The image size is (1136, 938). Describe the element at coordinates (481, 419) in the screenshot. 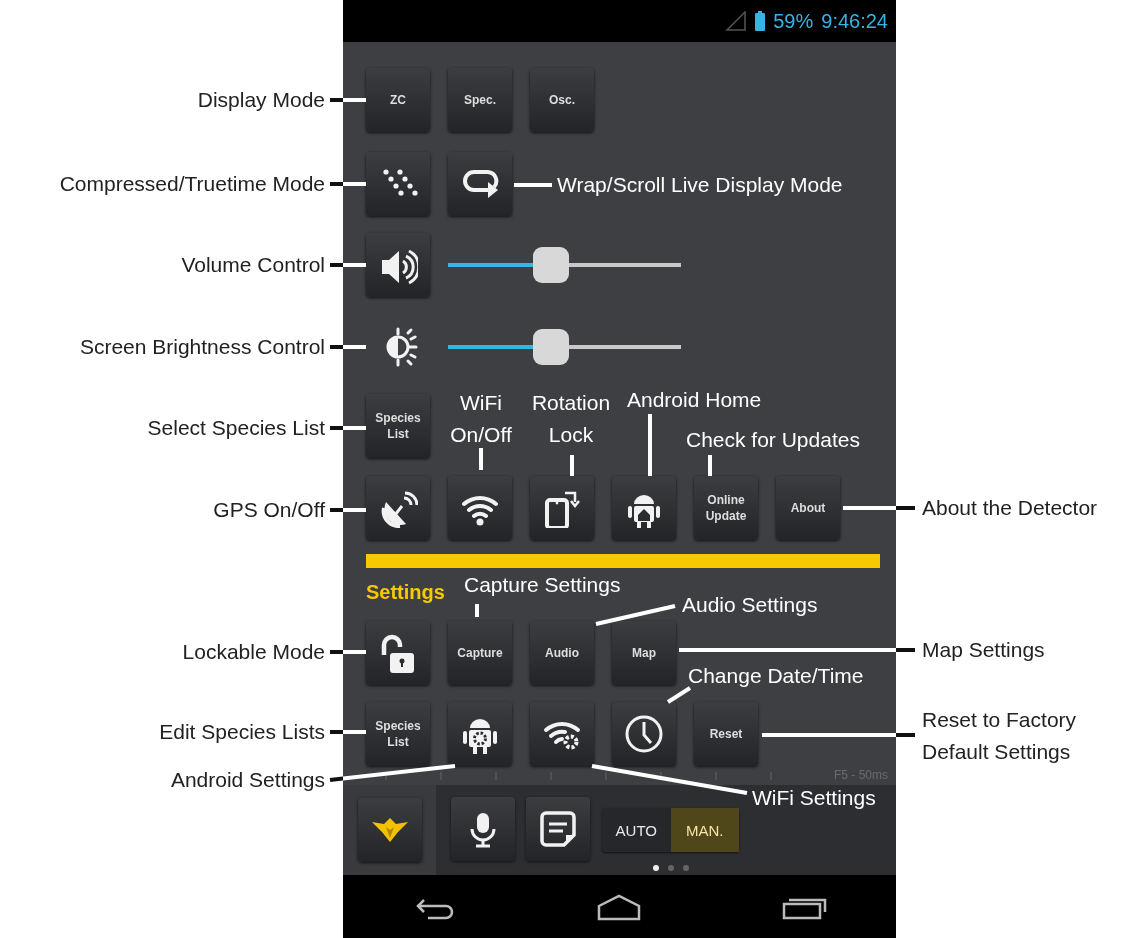

I see `callout-label: WiFi On/Off` at that location.